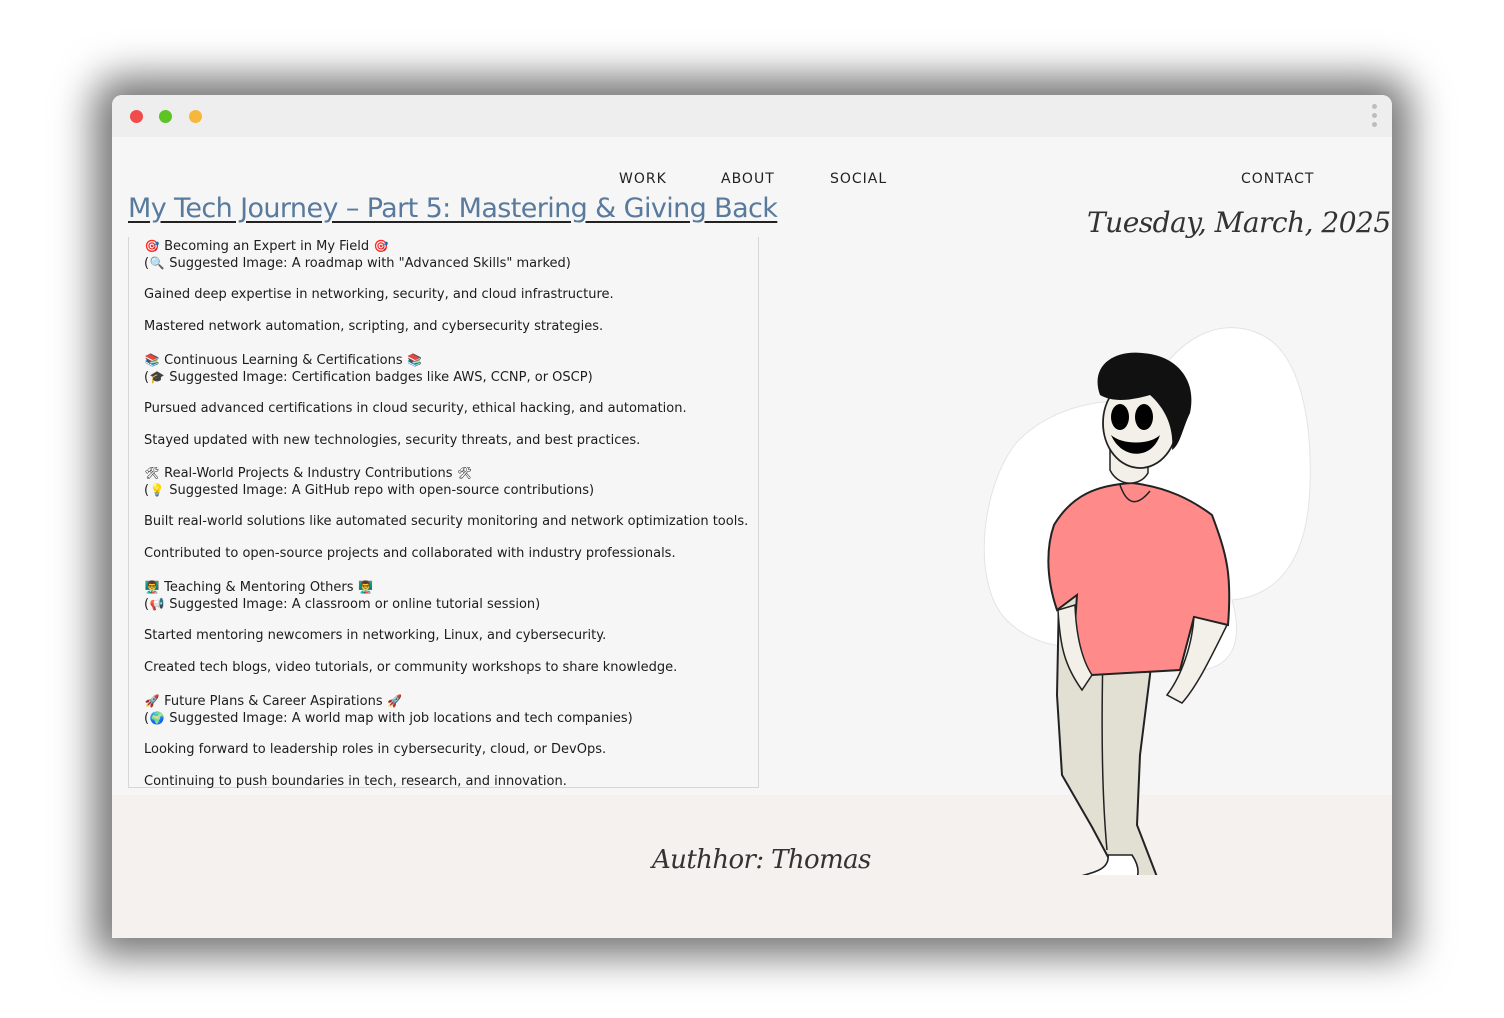 The image size is (1504, 1018). I want to click on section-heading: 📚 Continuous Learning & Certifications 📚, so click(283, 360).